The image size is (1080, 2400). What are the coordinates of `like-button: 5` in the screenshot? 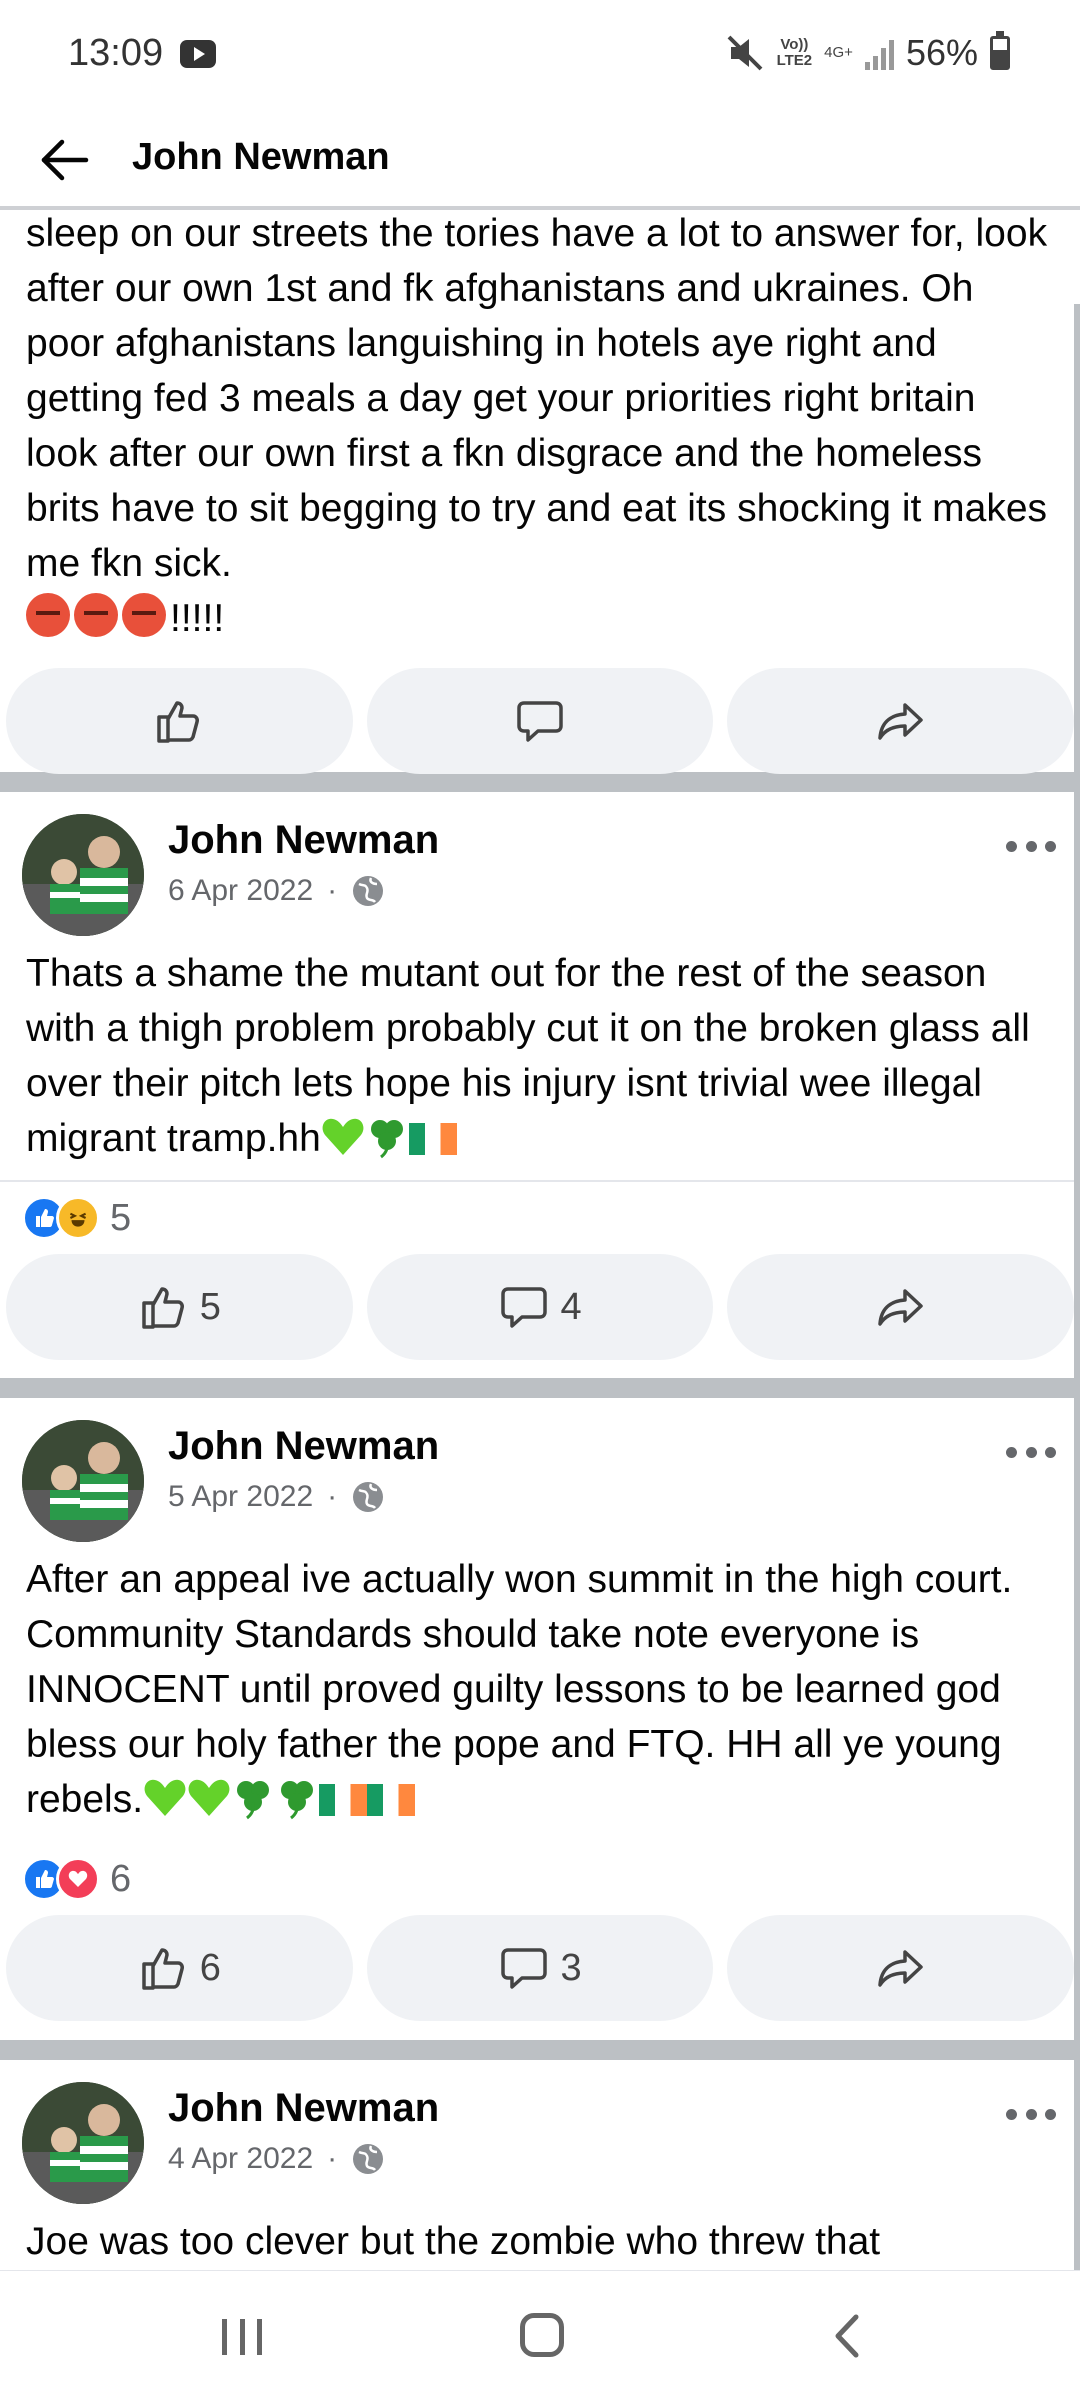 It's located at (179, 1307).